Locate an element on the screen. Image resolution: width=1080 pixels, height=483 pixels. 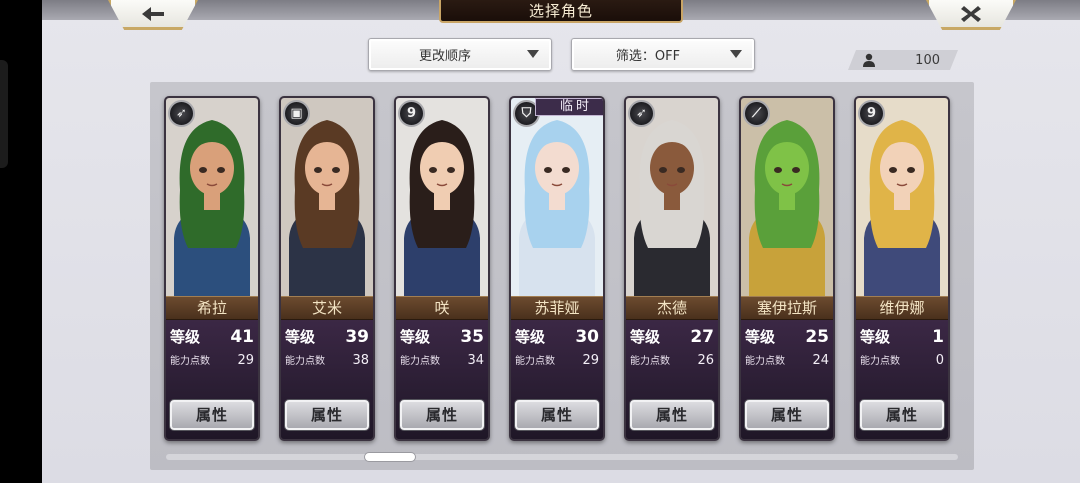
level-row: 等级 39 is located at coordinates (327, 336).